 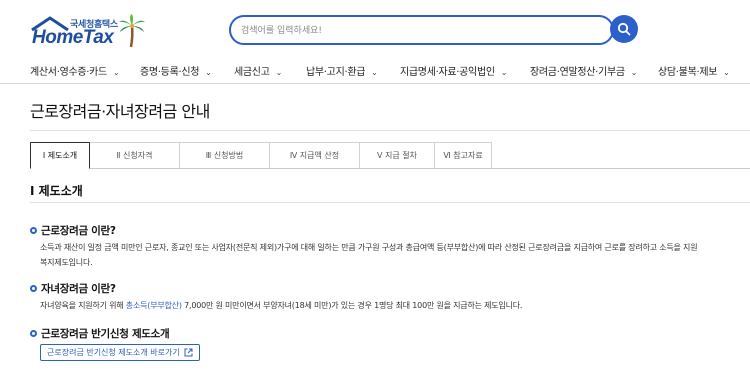 What do you see at coordinates (397, 155) in the screenshot?
I see `tab-procedure: Ⅴ 지급 절차` at bounding box center [397, 155].